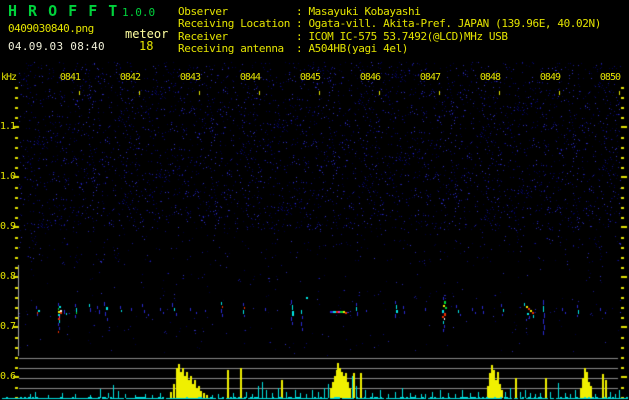 Image resolution: width=629 pixels, height=400 pixels. I want to click on freq-tick-label: 1.0, so click(8, 176).